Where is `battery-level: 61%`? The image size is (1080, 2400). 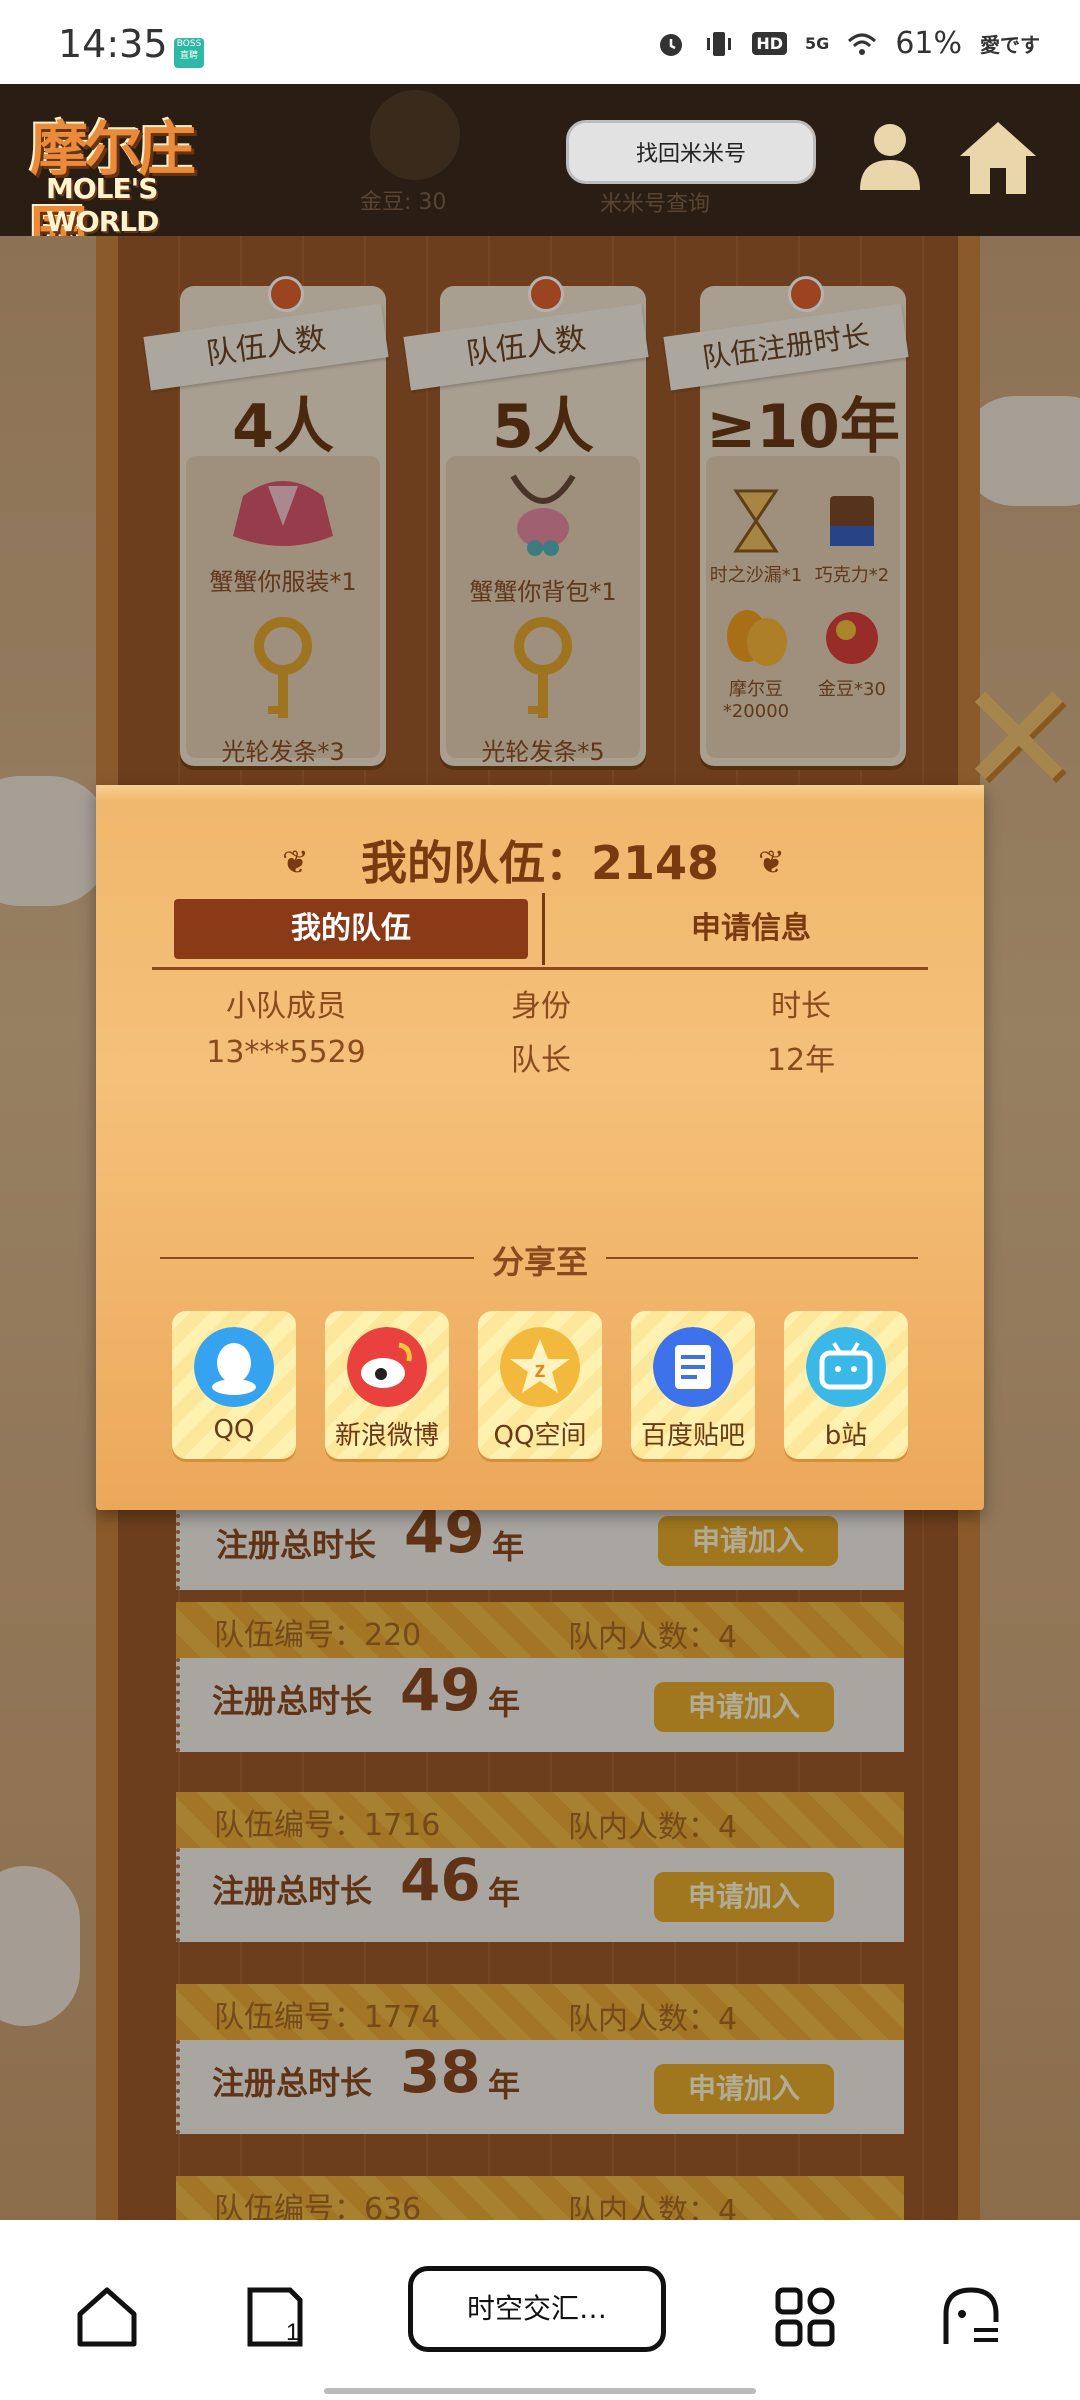
battery-level: 61% is located at coordinates (928, 43).